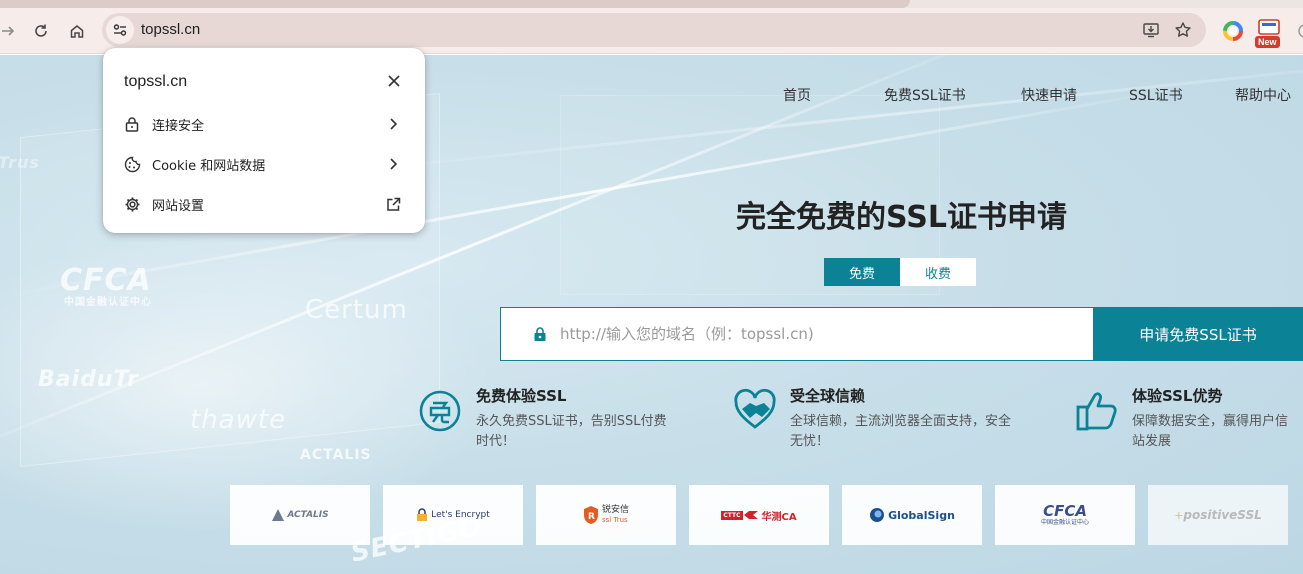 The height and width of the screenshot is (574, 1303). What do you see at coordinates (654, 30) in the screenshot?
I see `address-bar: topssl.cn` at bounding box center [654, 30].